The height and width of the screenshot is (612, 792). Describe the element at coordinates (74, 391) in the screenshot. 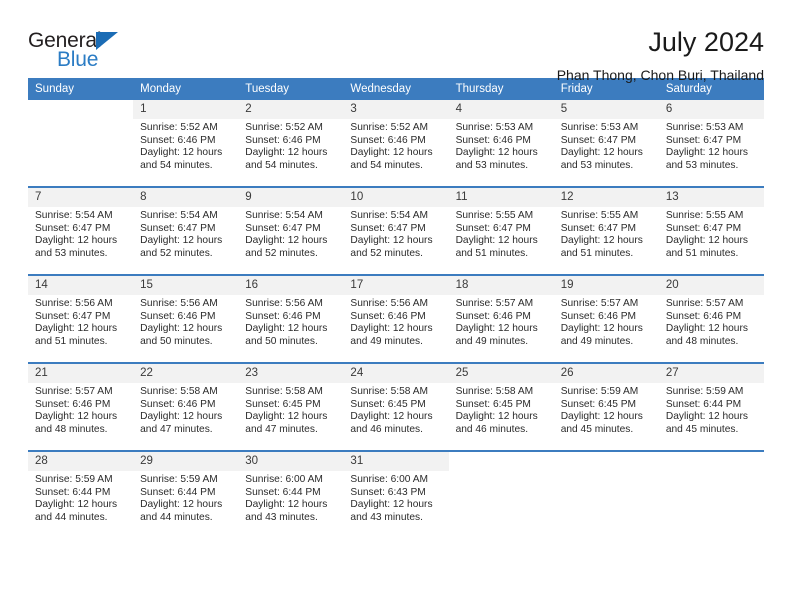

I see `sunrise-text: Sunrise: 5:57 AM` at that location.